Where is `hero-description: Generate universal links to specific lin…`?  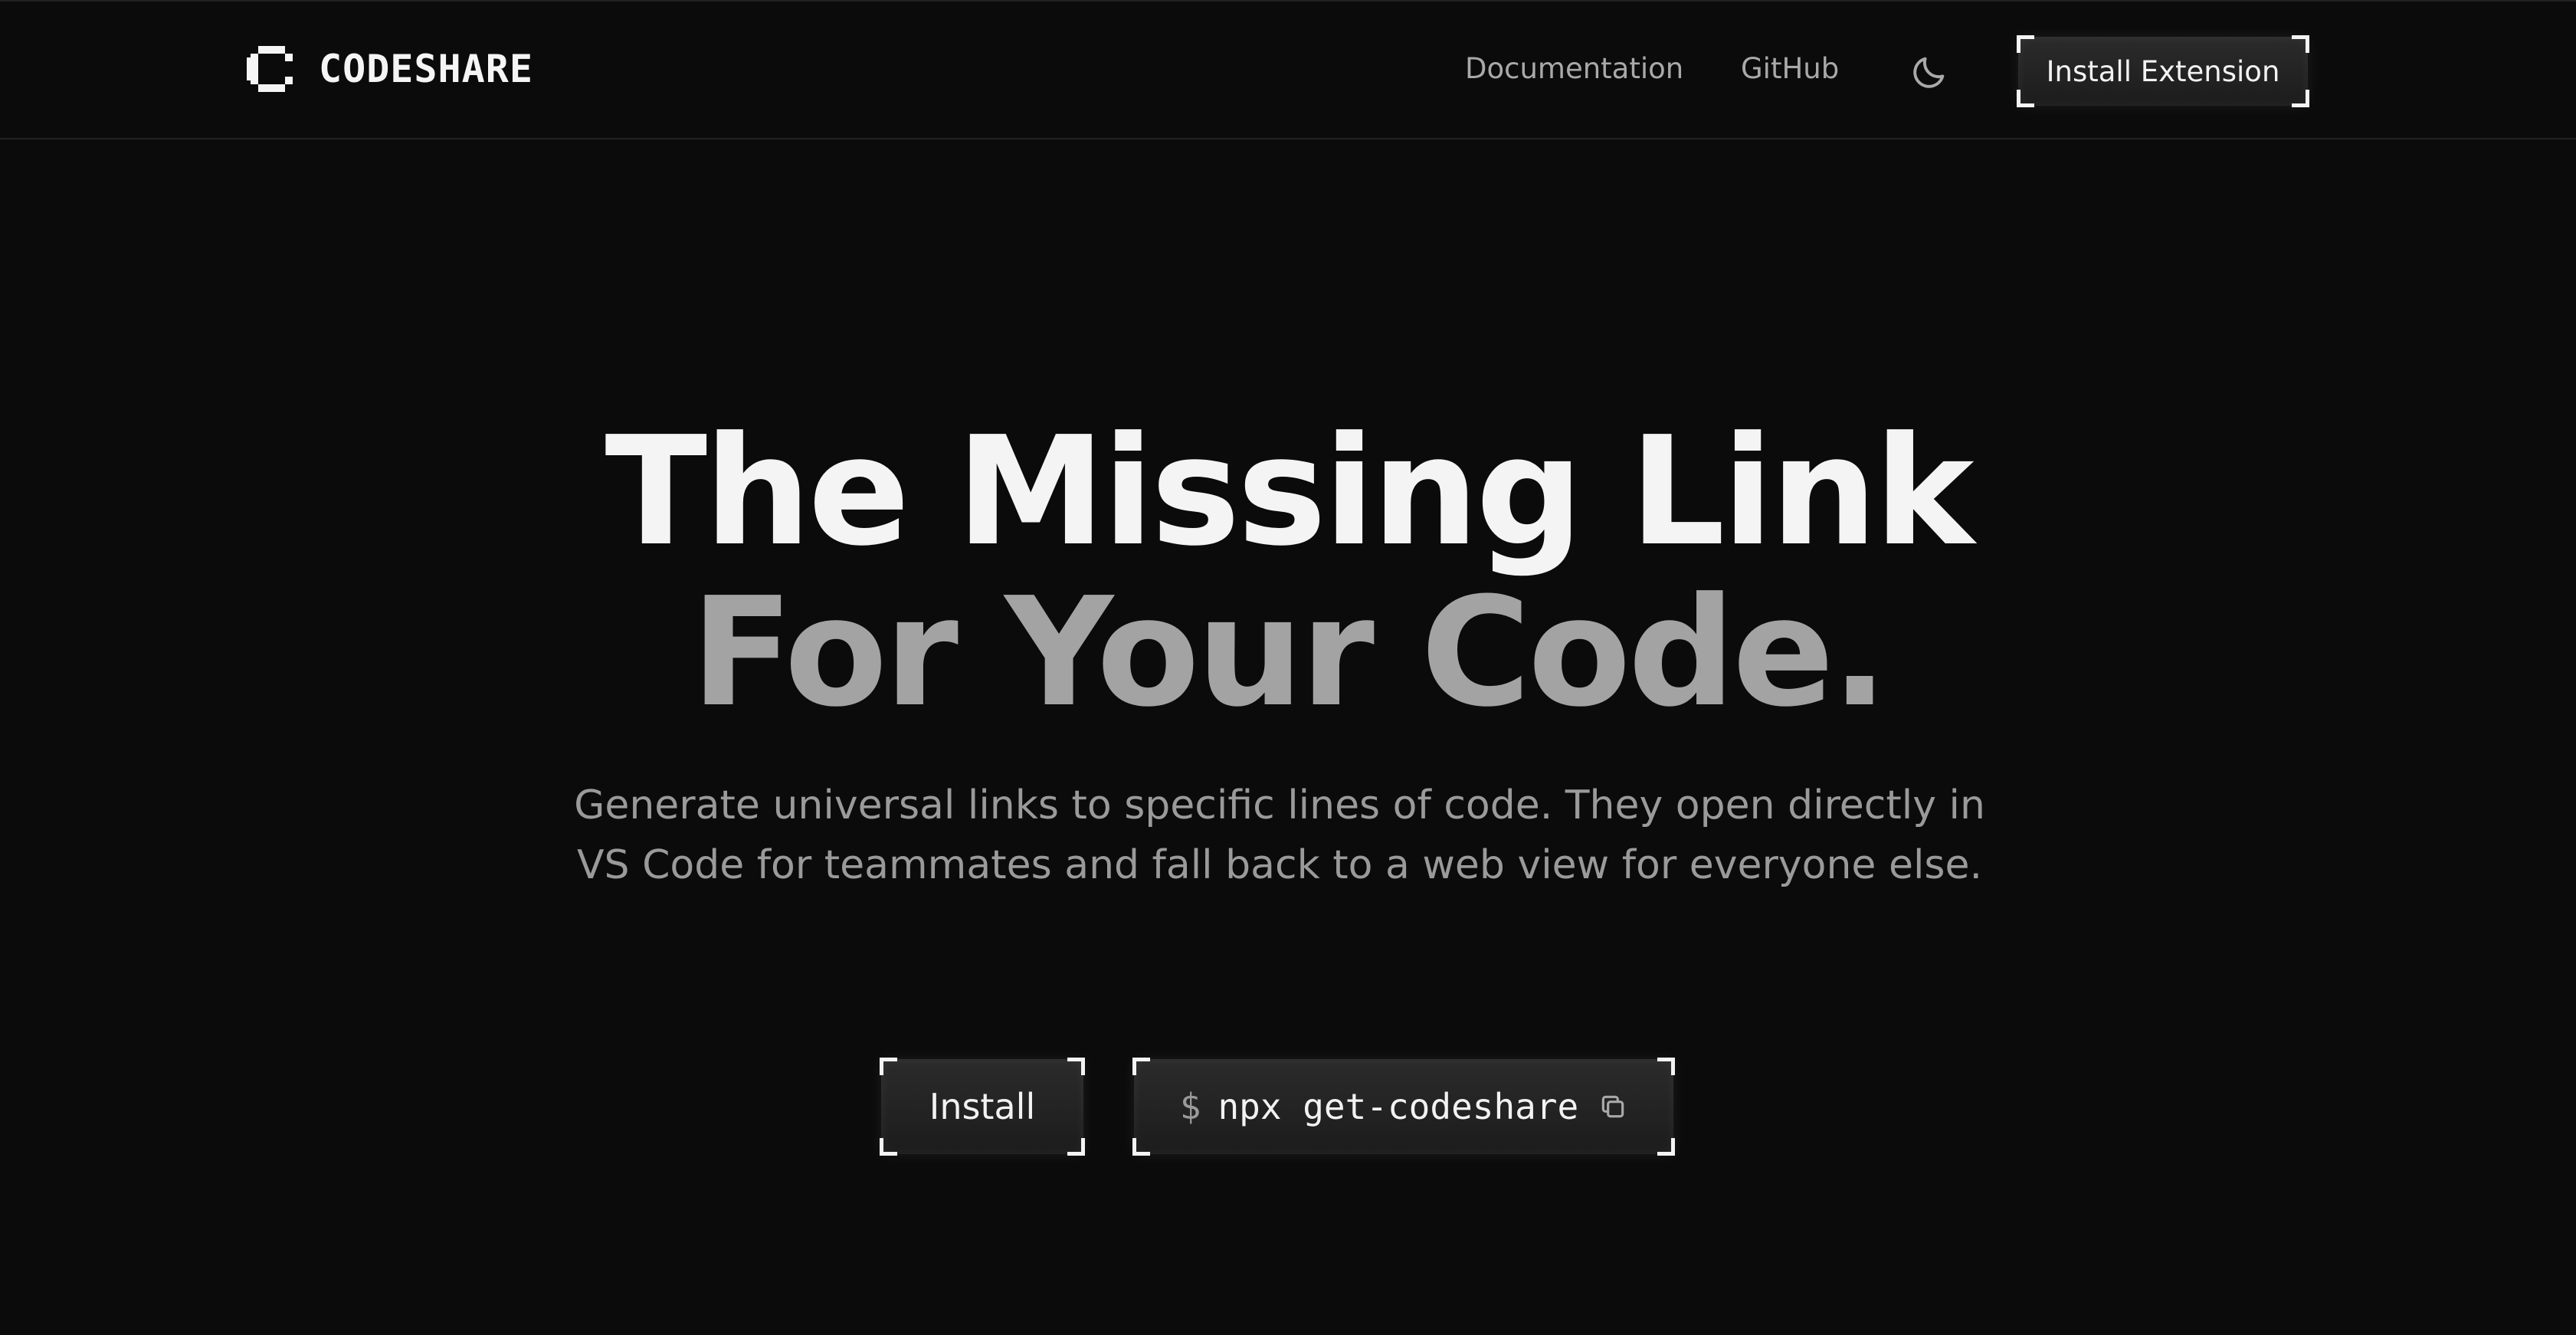 hero-description: Generate universal links to specific lin… is located at coordinates (1279, 835).